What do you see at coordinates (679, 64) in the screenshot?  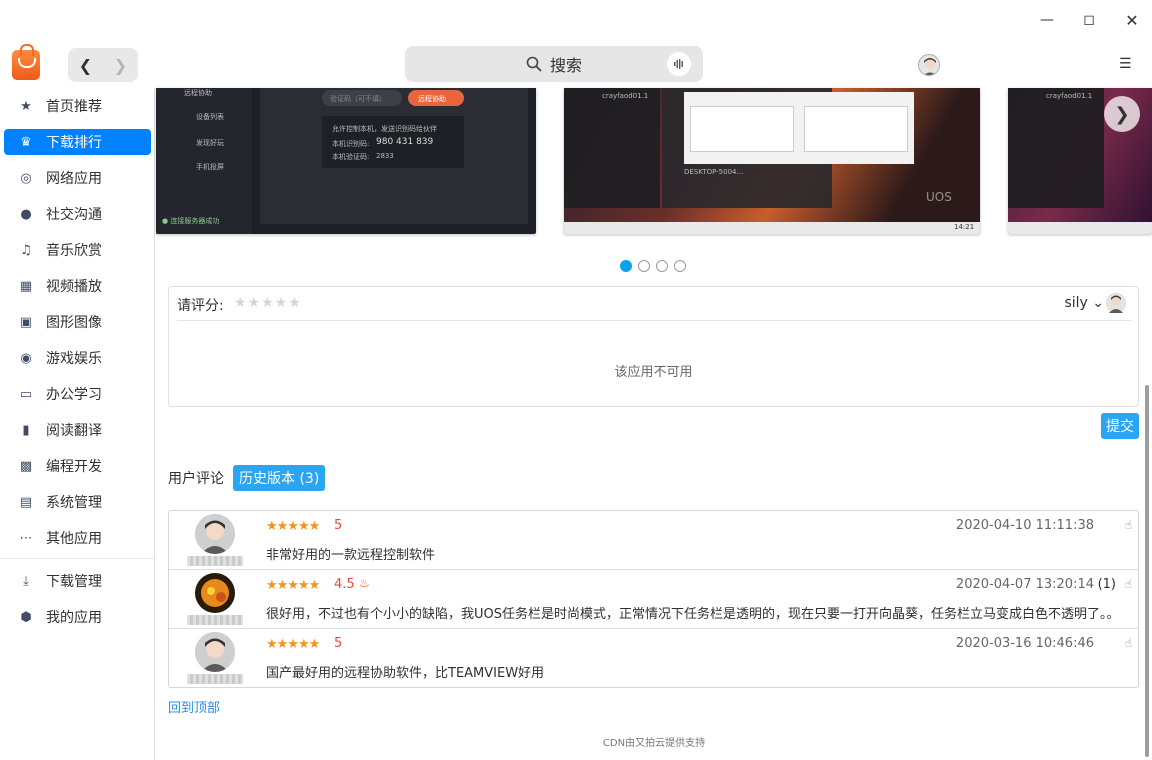 I see `voice-search-icon` at bounding box center [679, 64].